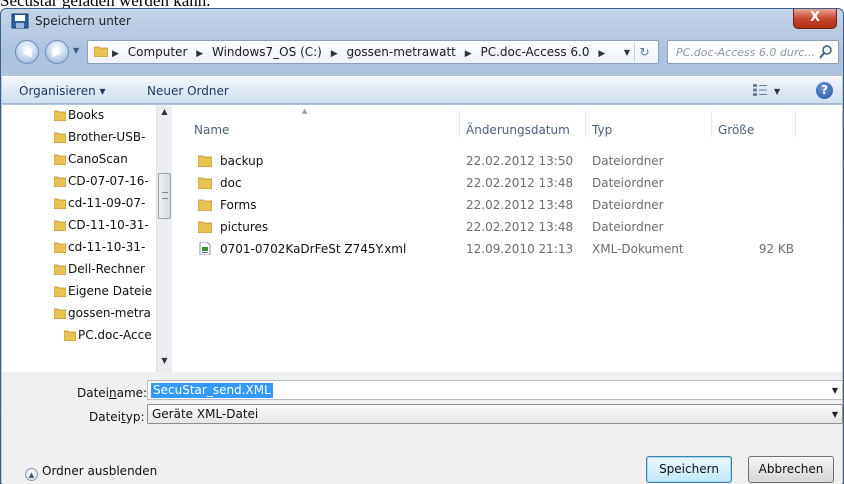  What do you see at coordinates (795, 124) in the screenshot?
I see `column-divider` at bounding box center [795, 124].